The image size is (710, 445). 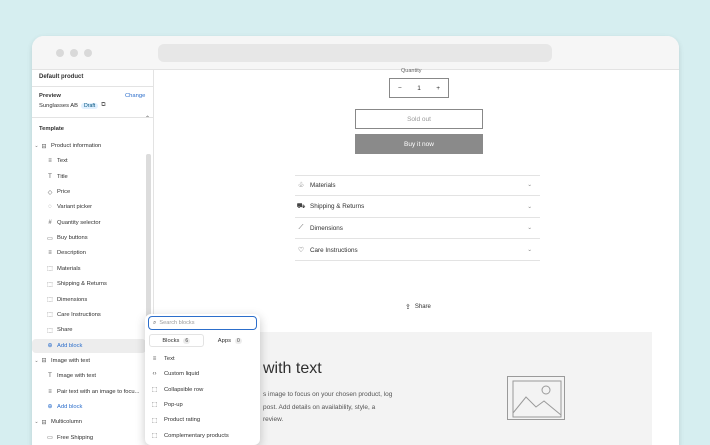 I want to click on sidebar-item-label: Shipping & Returns, so click(x=82, y=284).